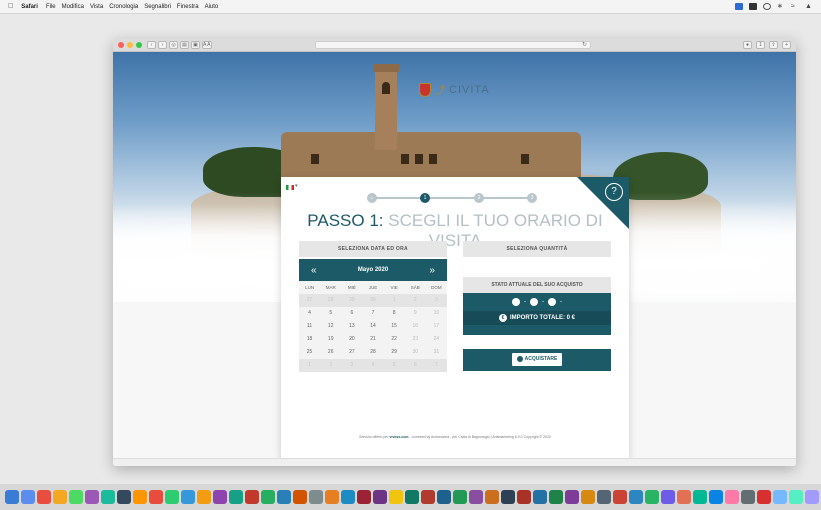 The image size is (821, 510). What do you see at coordinates (453, 45) in the screenshot?
I see `address-bar: ↻` at bounding box center [453, 45].